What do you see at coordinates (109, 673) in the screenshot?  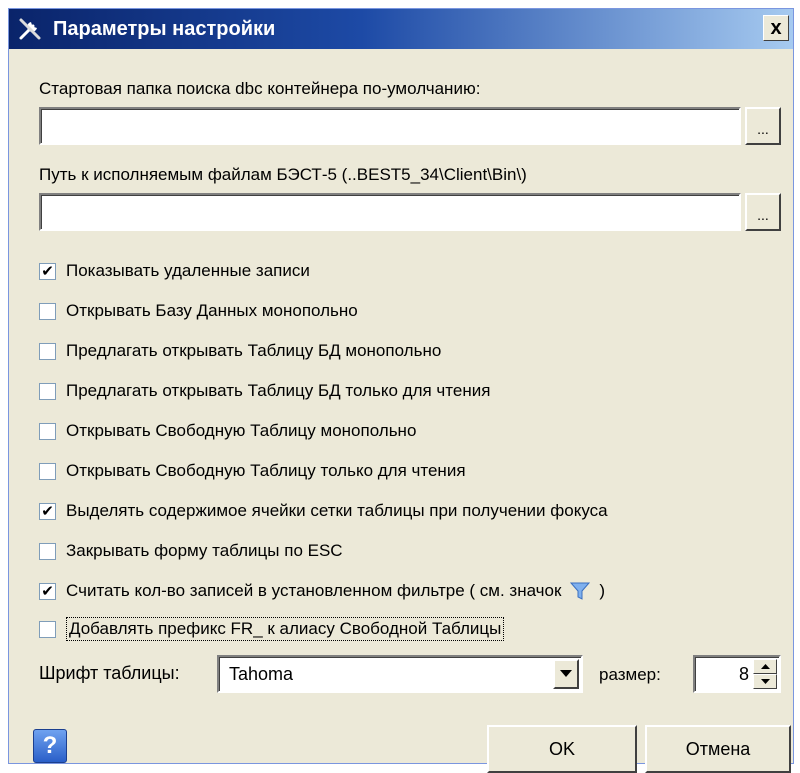 I see `font-label: Шрифт таблицы:` at bounding box center [109, 673].